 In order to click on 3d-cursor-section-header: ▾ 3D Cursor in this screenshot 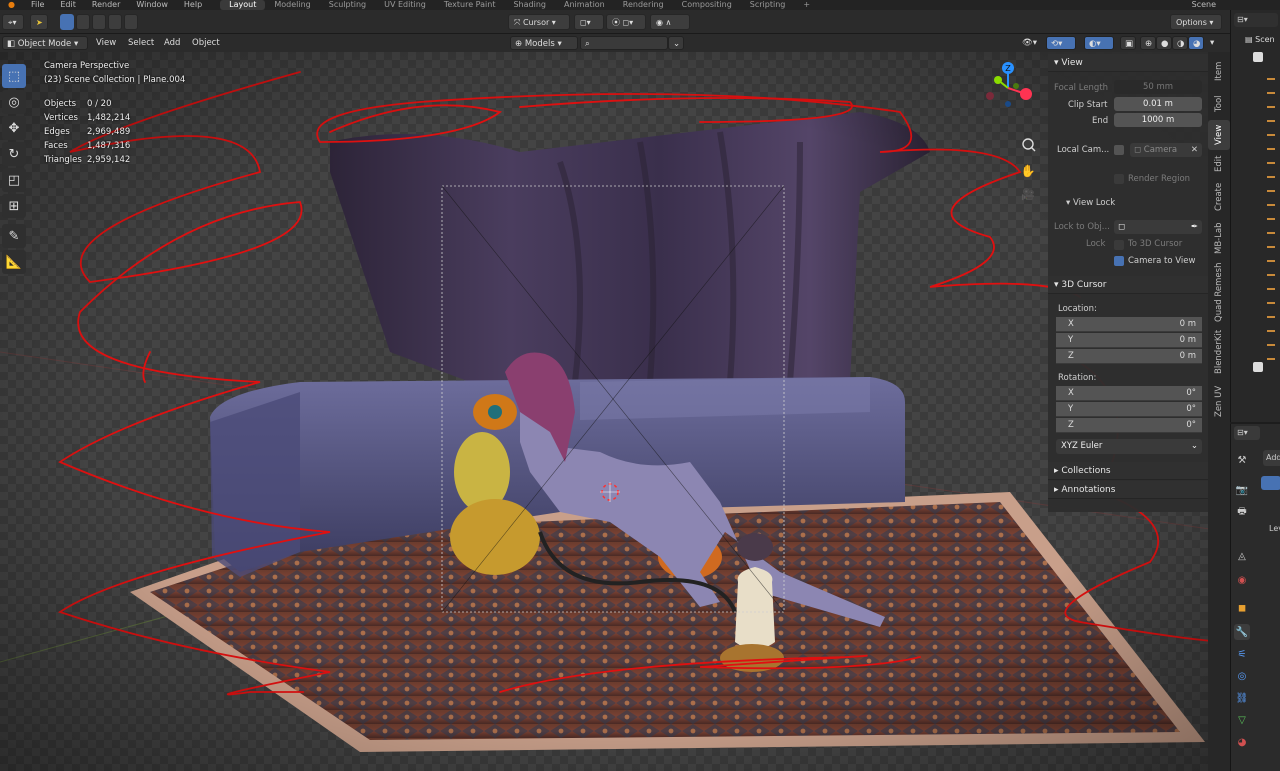, I will do `click(1128, 285)`.